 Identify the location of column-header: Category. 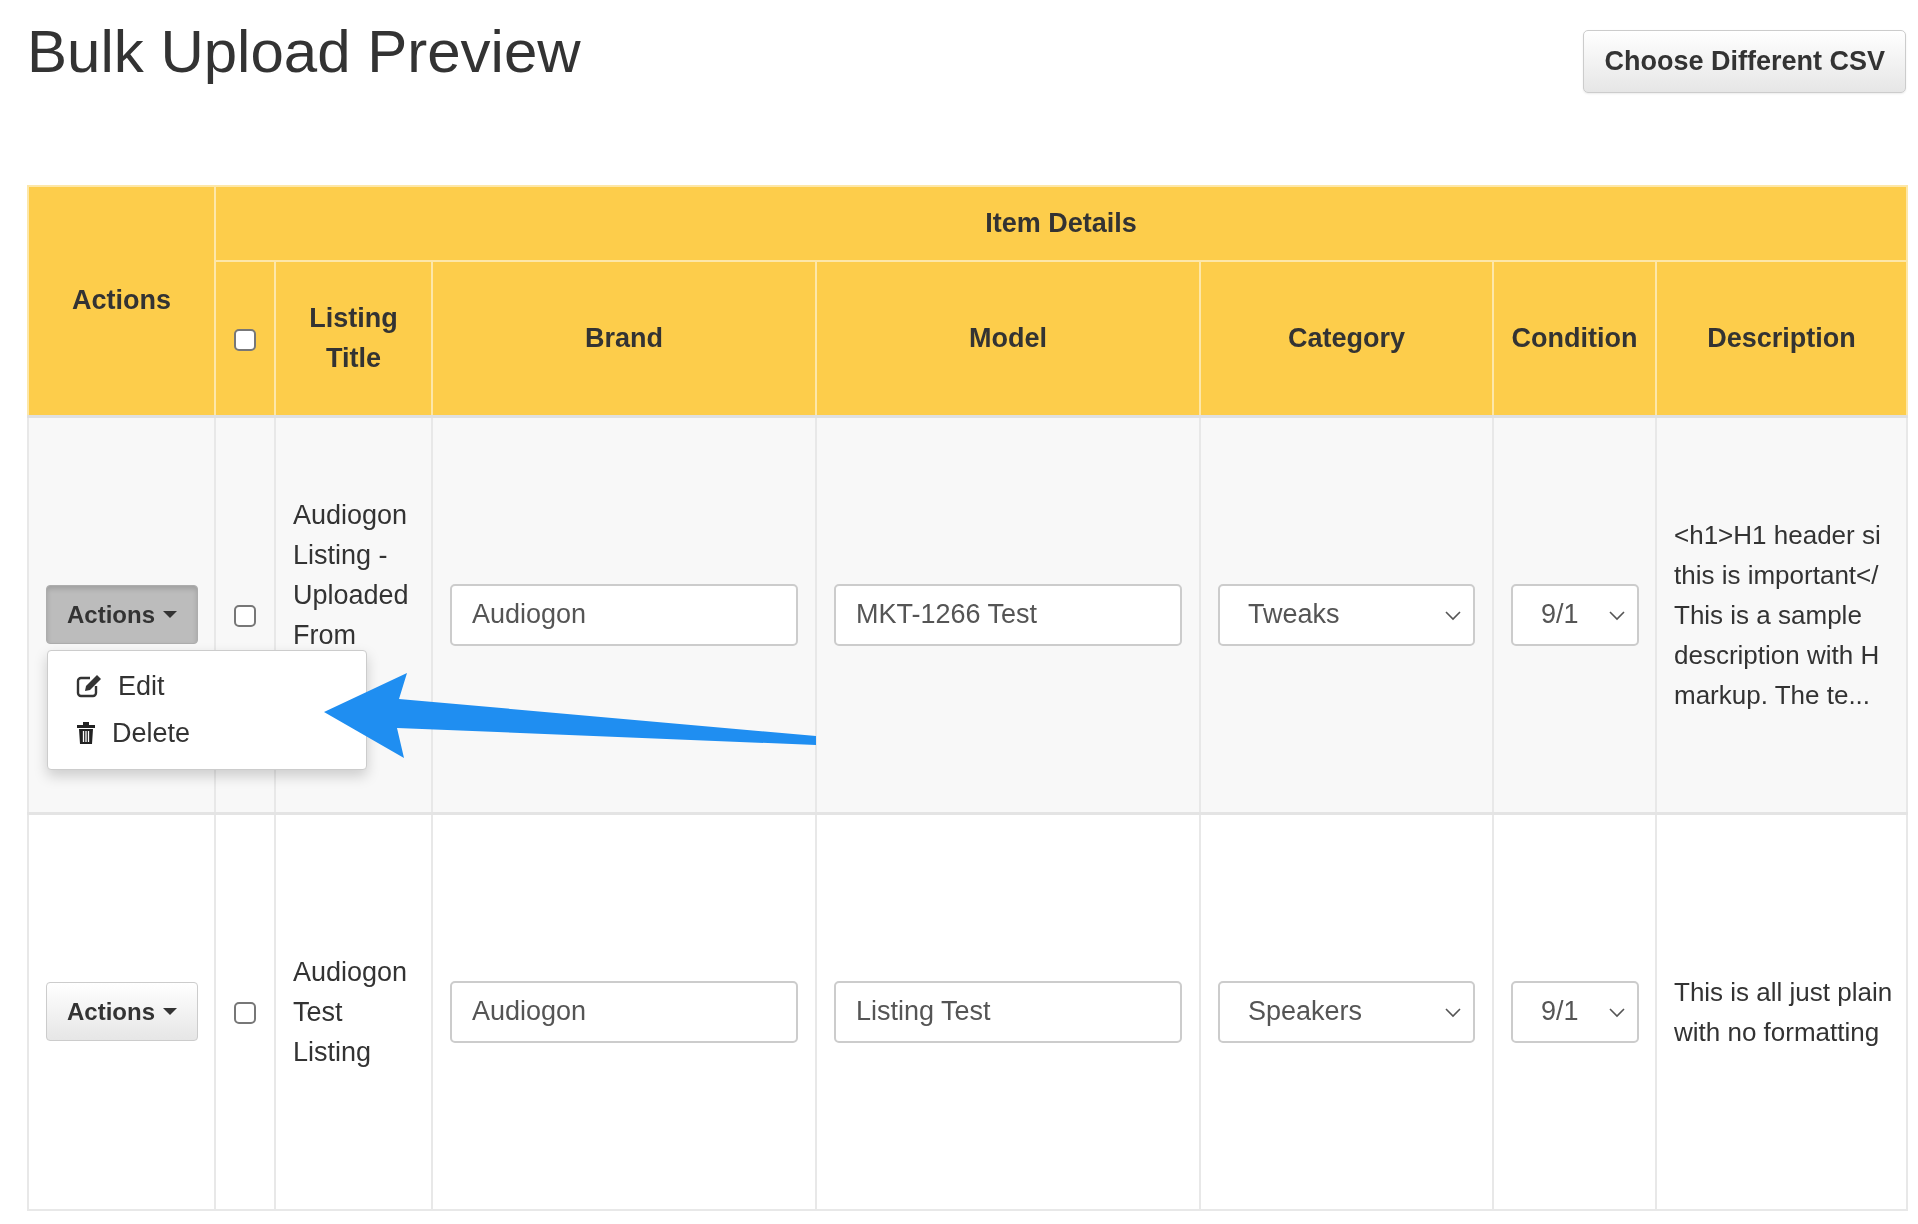
(1346, 339).